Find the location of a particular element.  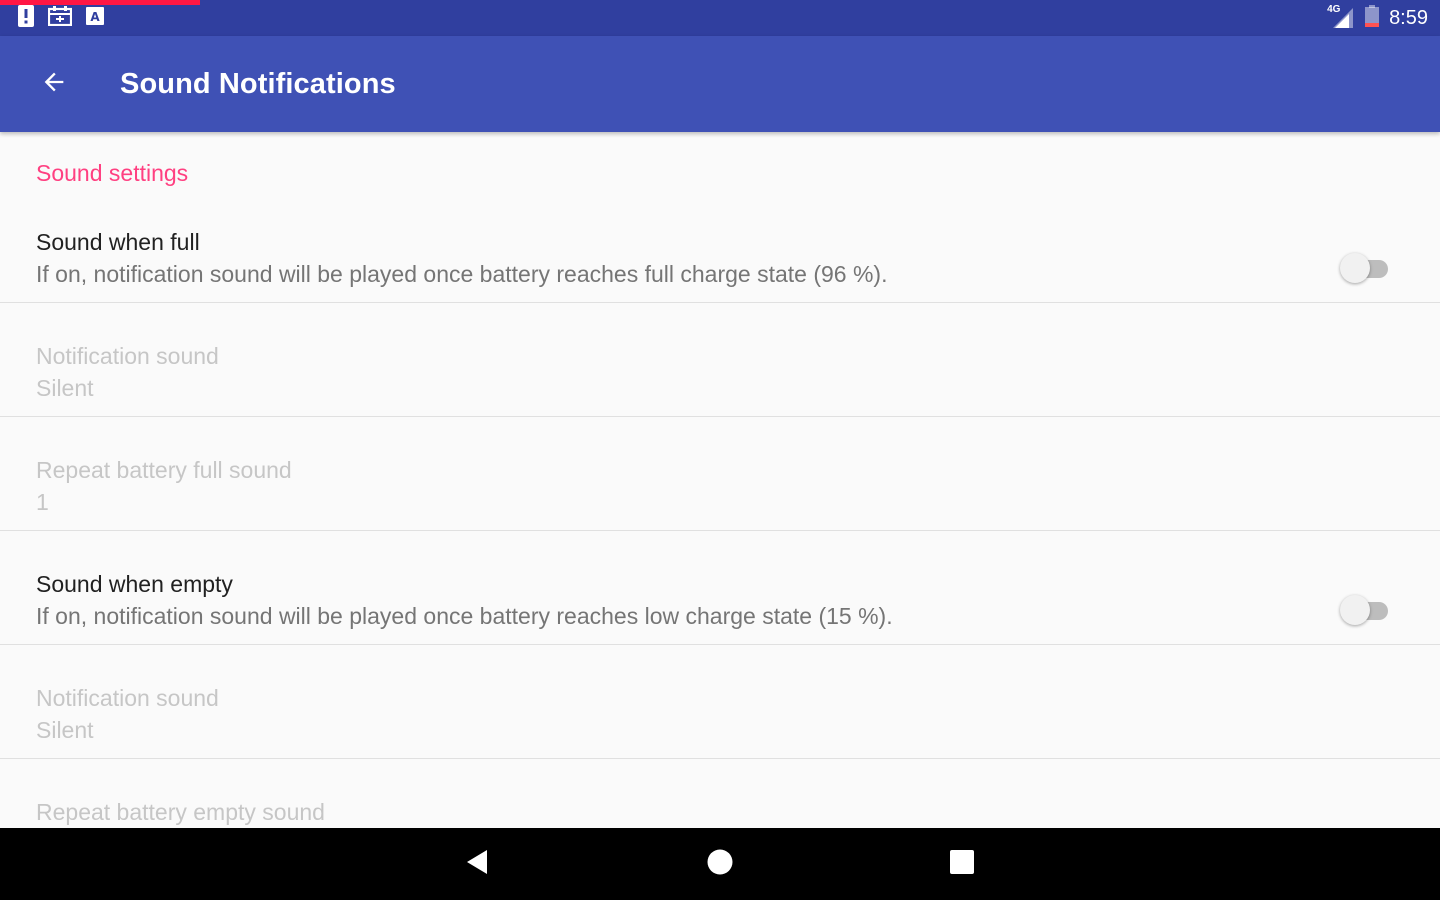

nav-back-button is located at coordinates (478, 864).